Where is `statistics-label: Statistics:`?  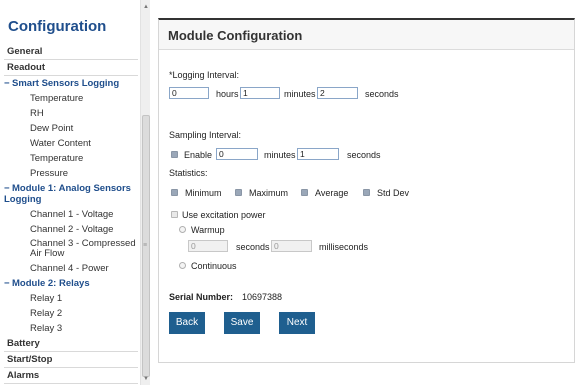 statistics-label: Statistics: is located at coordinates (188, 173).